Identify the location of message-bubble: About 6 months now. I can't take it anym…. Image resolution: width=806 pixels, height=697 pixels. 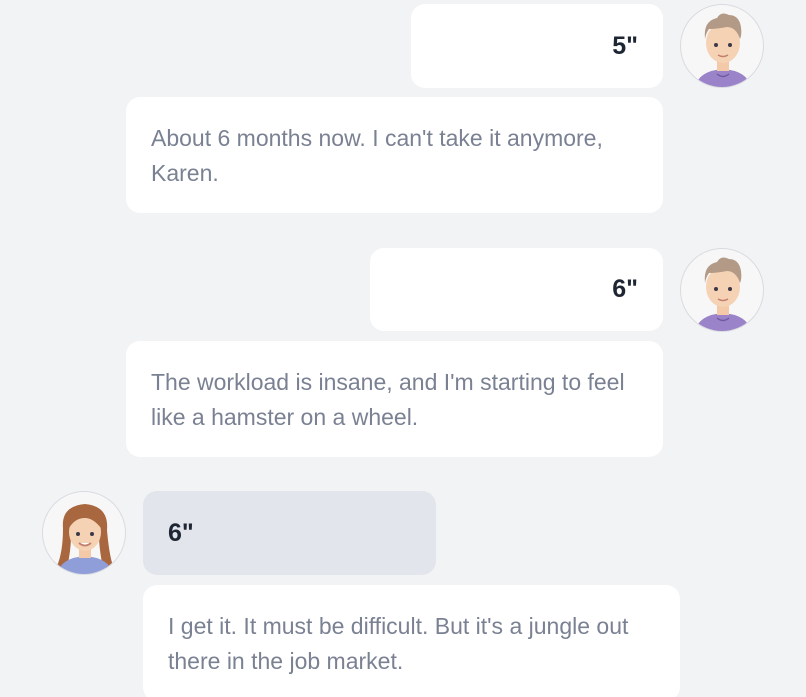
(394, 155).